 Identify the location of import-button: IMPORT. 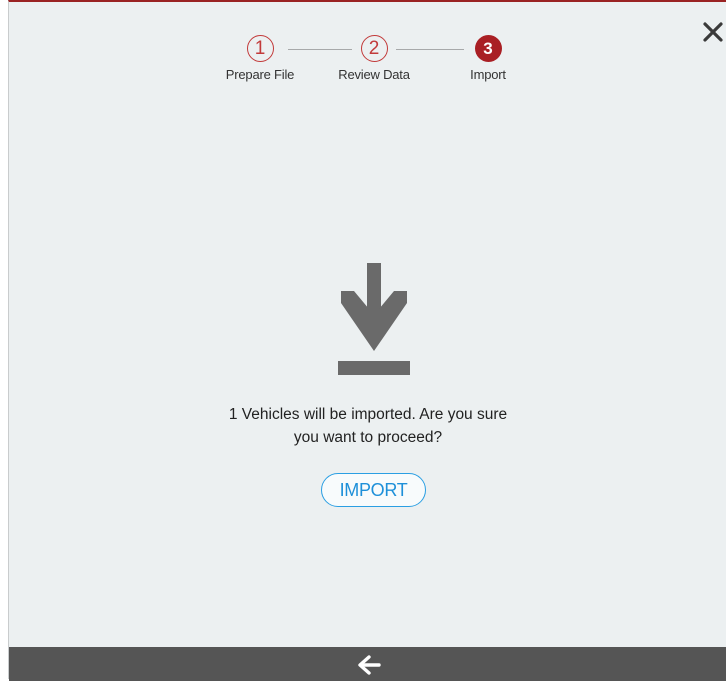
(373, 490).